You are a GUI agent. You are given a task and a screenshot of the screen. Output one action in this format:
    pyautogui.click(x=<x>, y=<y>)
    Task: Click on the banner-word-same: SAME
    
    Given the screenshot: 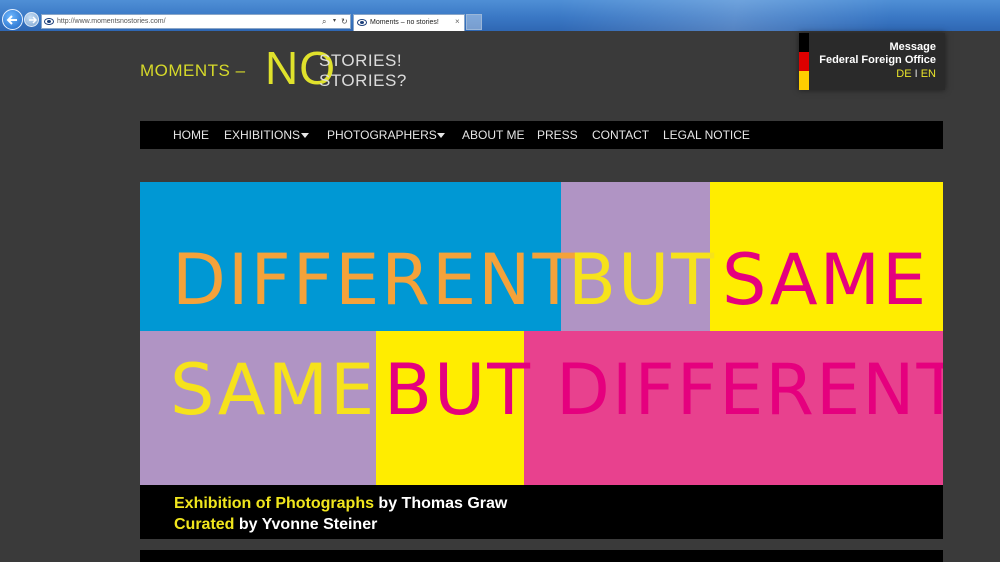 What is the action you would take?
    pyautogui.click(x=825, y=280)
    